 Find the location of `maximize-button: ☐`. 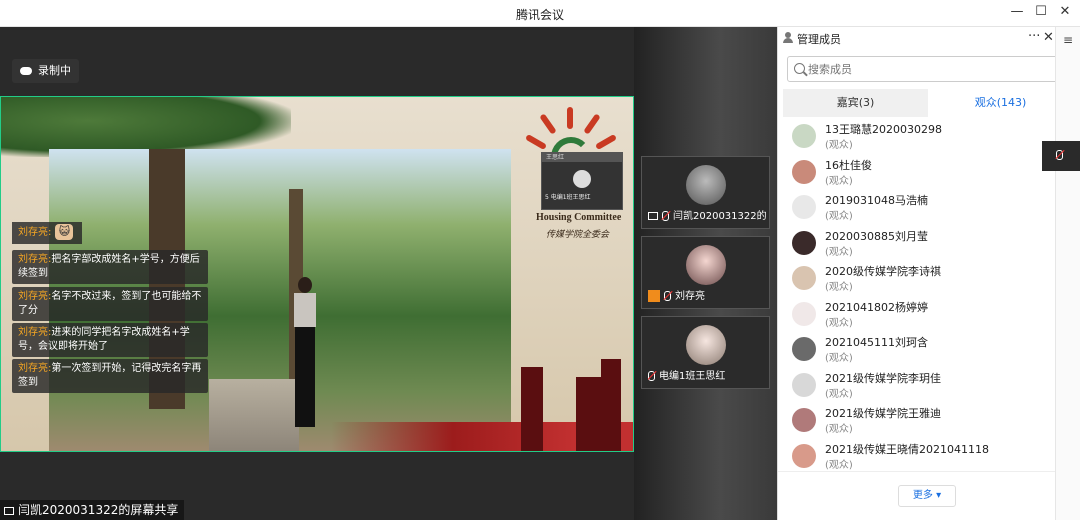

maximize-button: ☐ is located at coordinates (1041, 11).